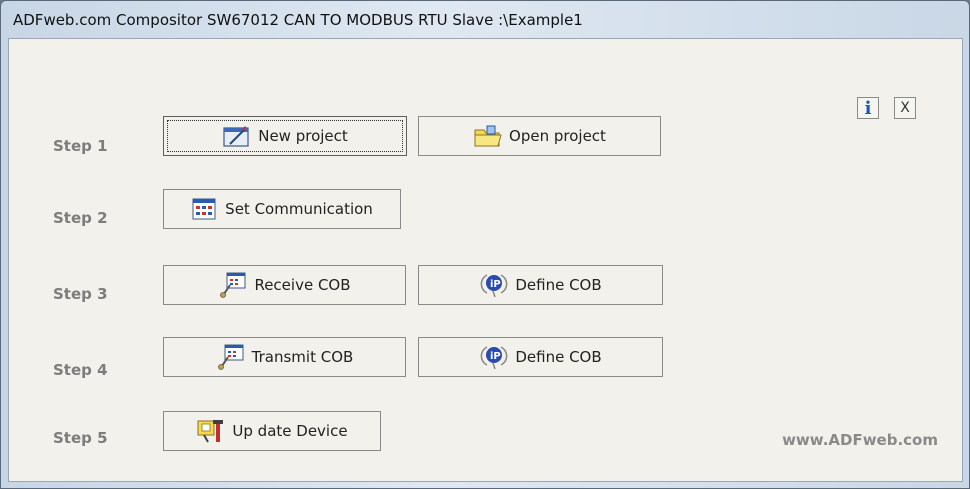 The image size is (970, 489). I want to click on define-cob-button-step-3: iP Define COB, so click(540, 285).